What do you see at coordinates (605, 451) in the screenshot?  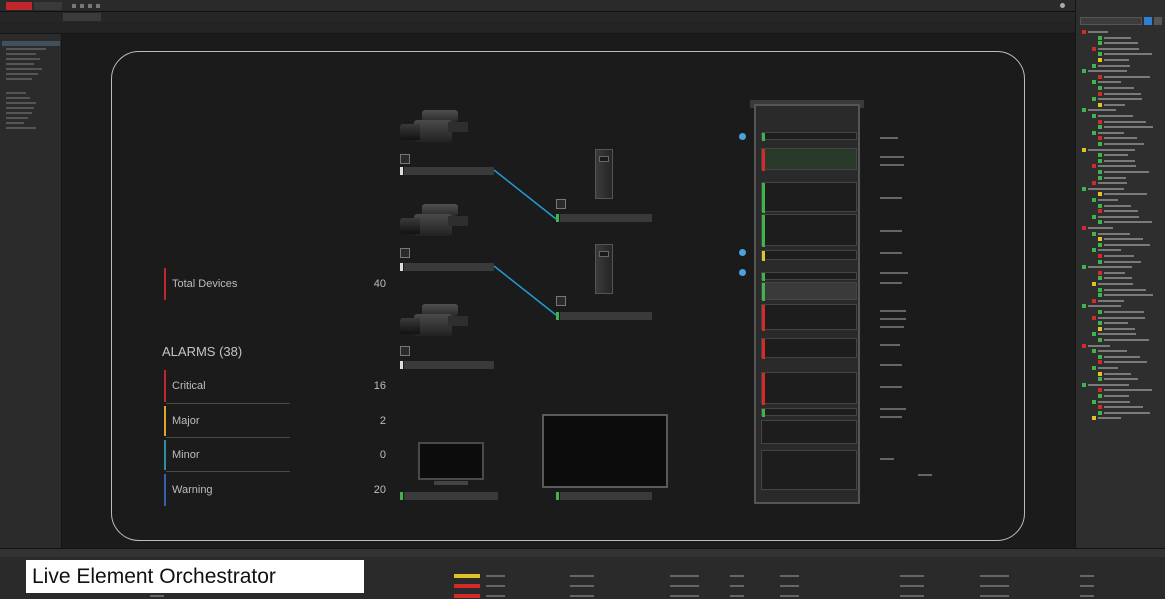 I see `monitor-large` at bounding box center [605, 451].